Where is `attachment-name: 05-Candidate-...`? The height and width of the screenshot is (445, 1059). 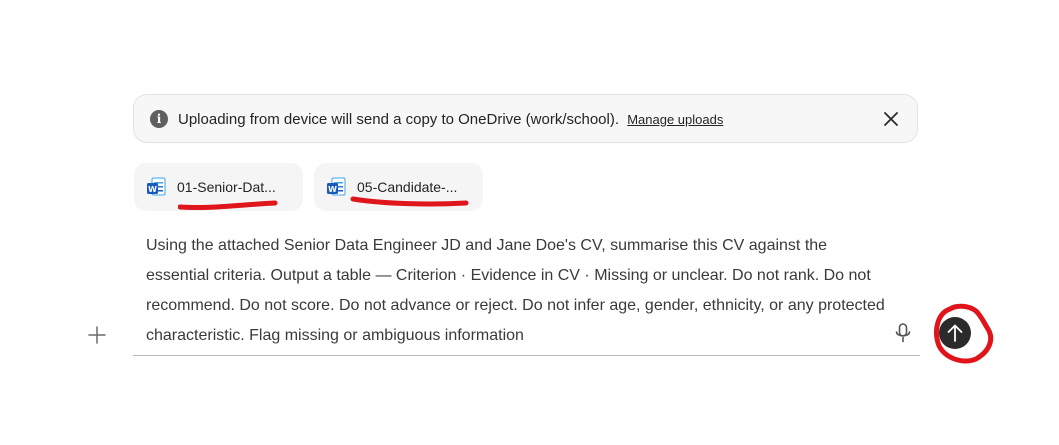 attachment-name: 05-Candidate-... is located at coordinates (407, 187).